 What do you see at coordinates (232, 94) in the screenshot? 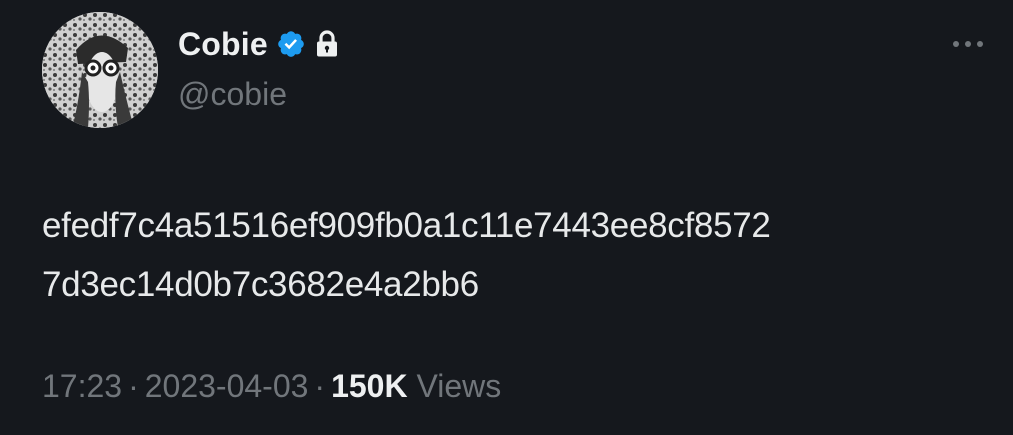
I see `author-handle: @cobie` at bounding box center [232, 94].